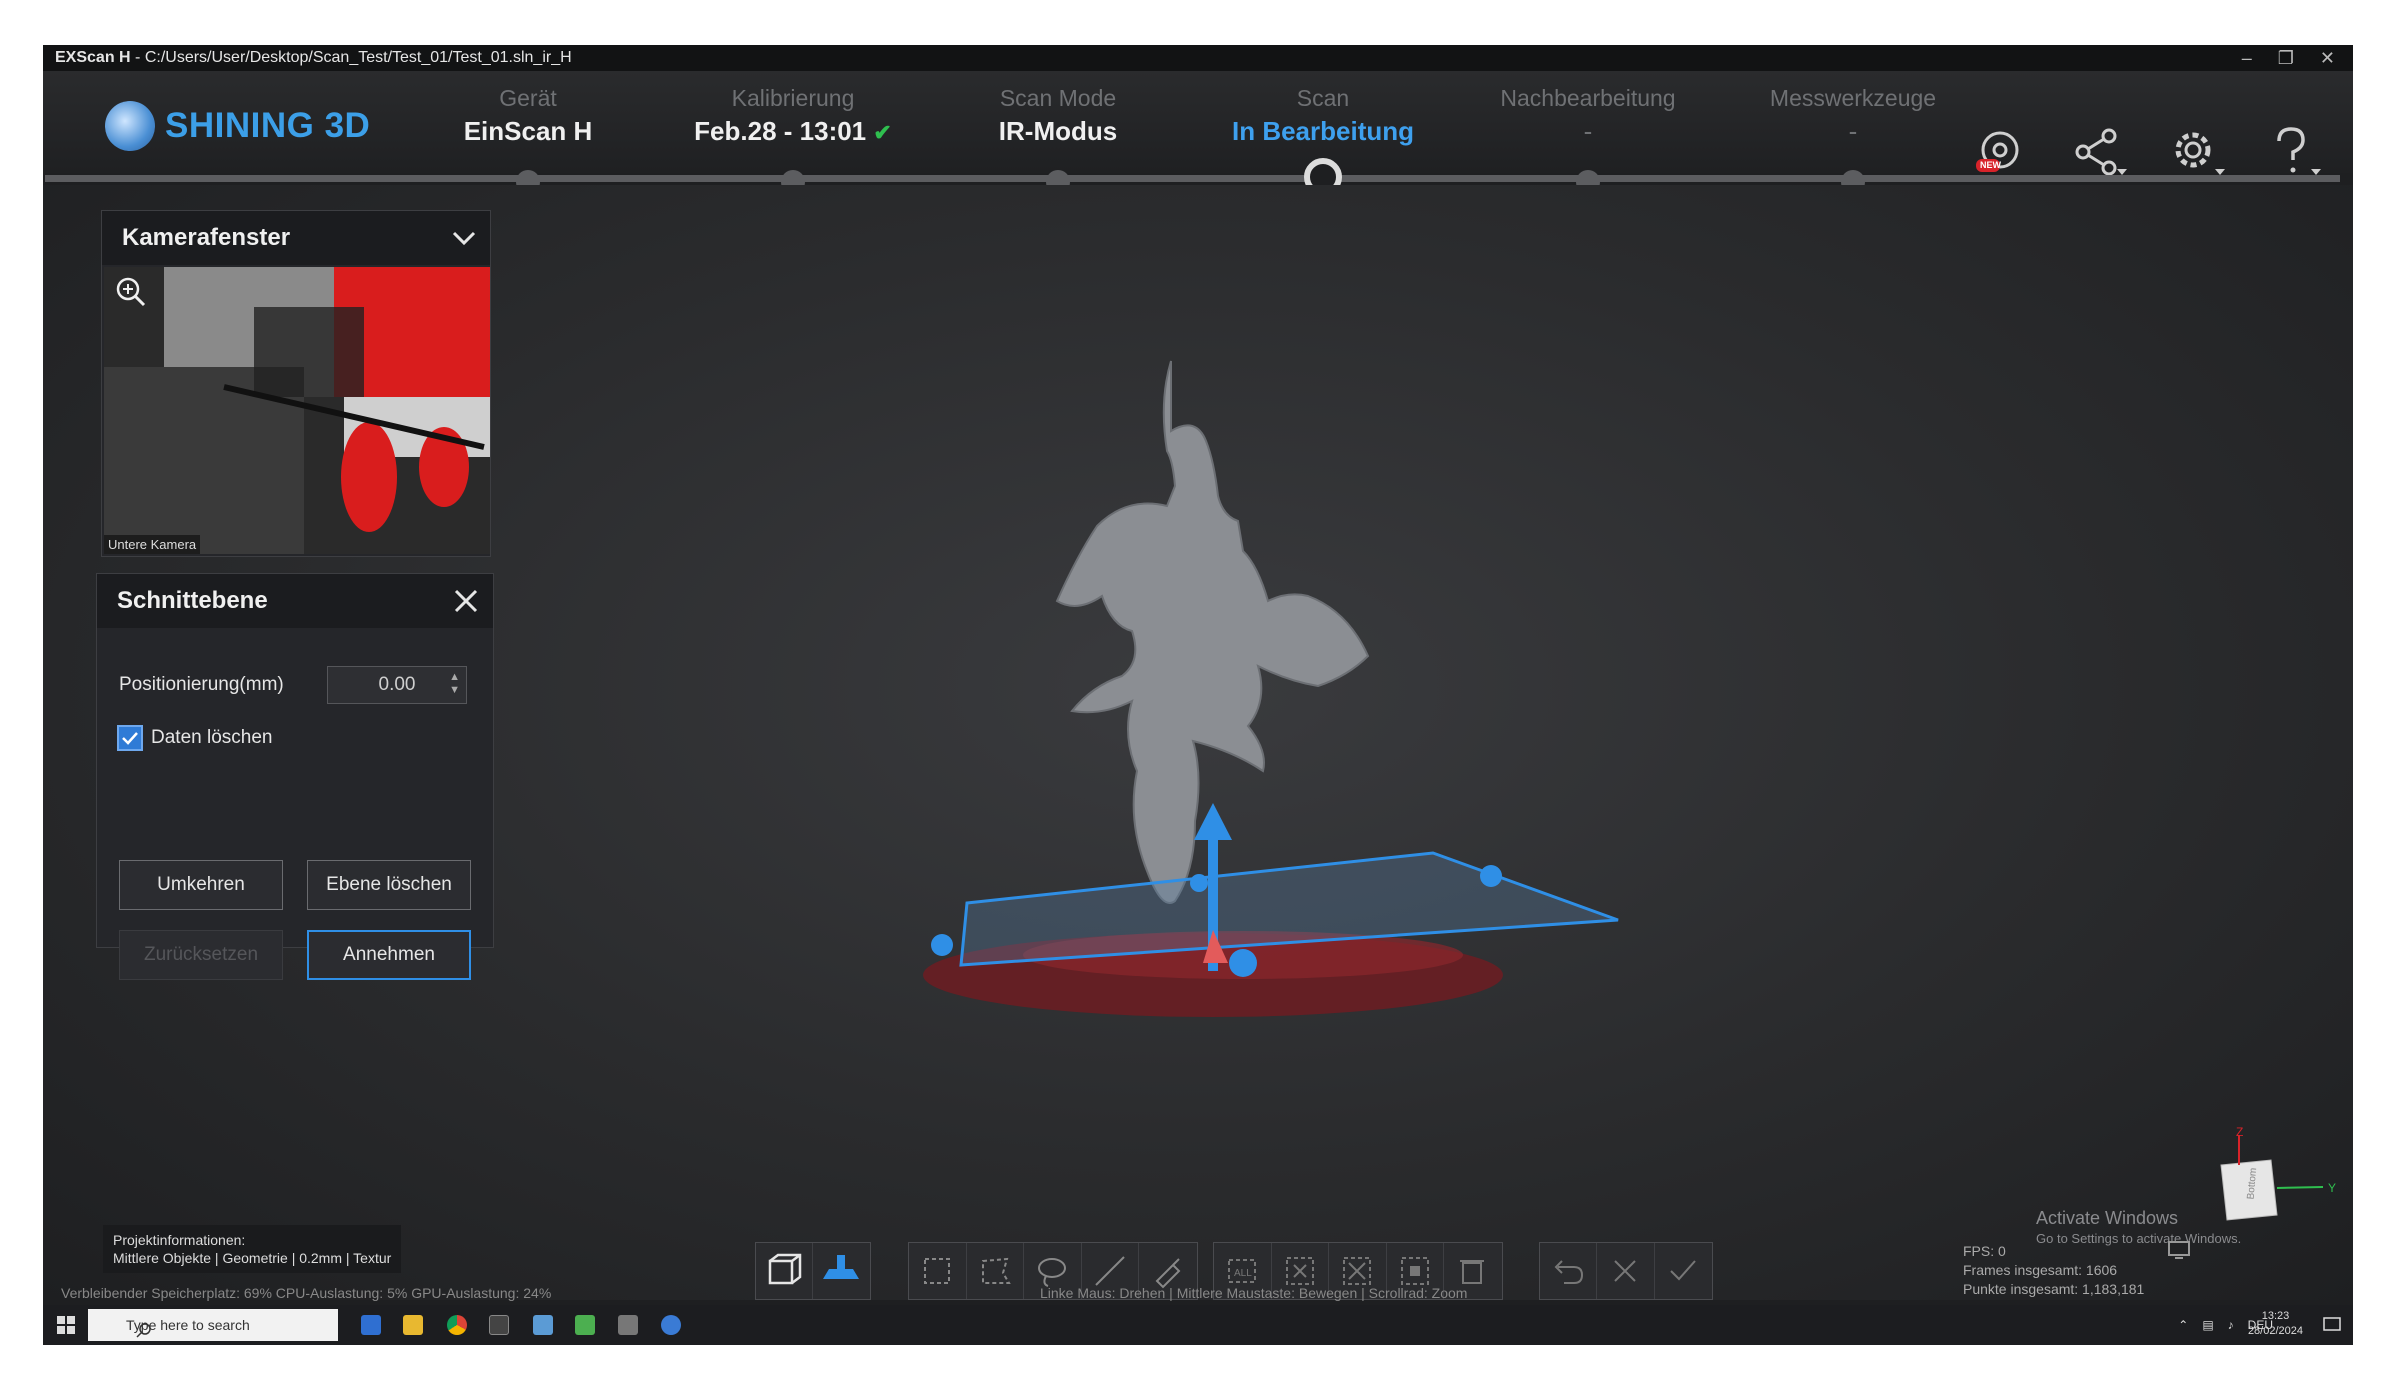 The height and width of the screenshot is (1389, 2400). Describe the element at coordinates (1243, 1273) in the screenshot. I see `svg-text: ALL` at that location.